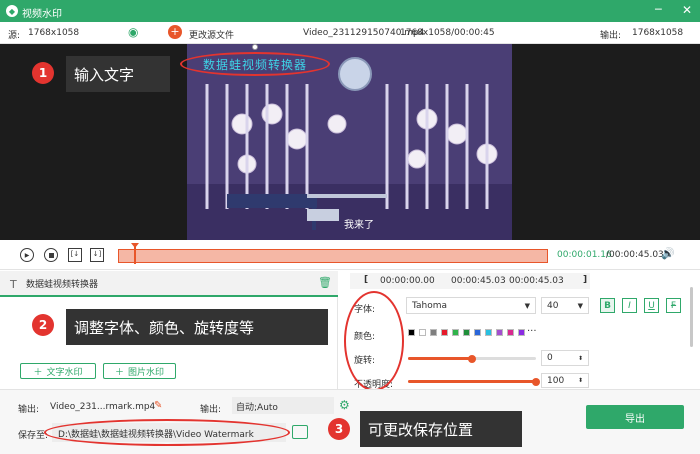 The image size is (700, 454). What do you see at coordinates (553, 305) in the screenshot?
I see `font-size-value: 40` at bounding box center [553, 305].